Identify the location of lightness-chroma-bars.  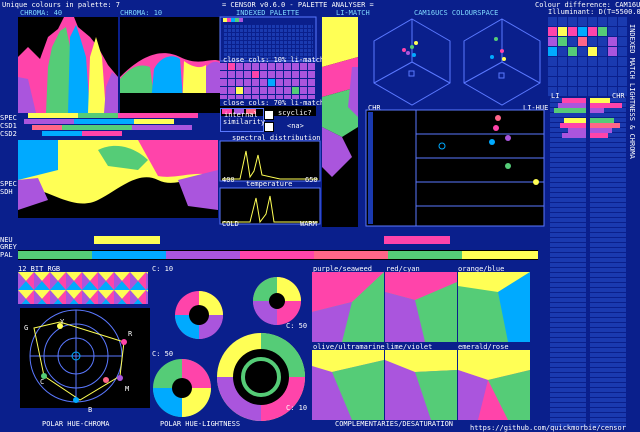
(588, 263).